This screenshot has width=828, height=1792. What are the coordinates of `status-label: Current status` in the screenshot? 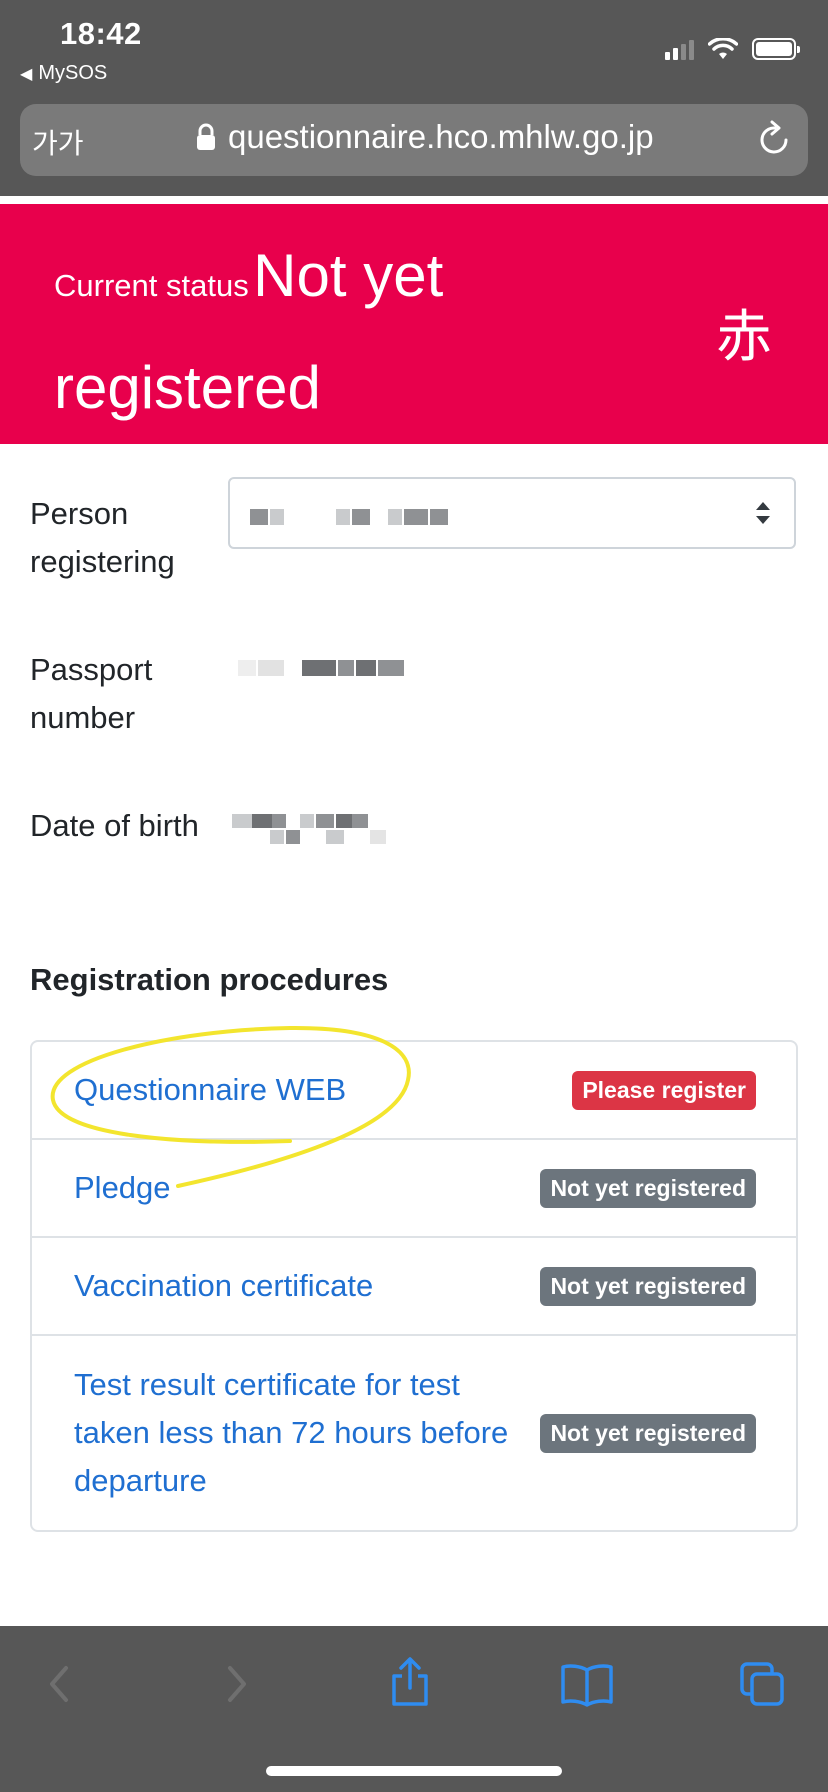 It's located at (151, 285).